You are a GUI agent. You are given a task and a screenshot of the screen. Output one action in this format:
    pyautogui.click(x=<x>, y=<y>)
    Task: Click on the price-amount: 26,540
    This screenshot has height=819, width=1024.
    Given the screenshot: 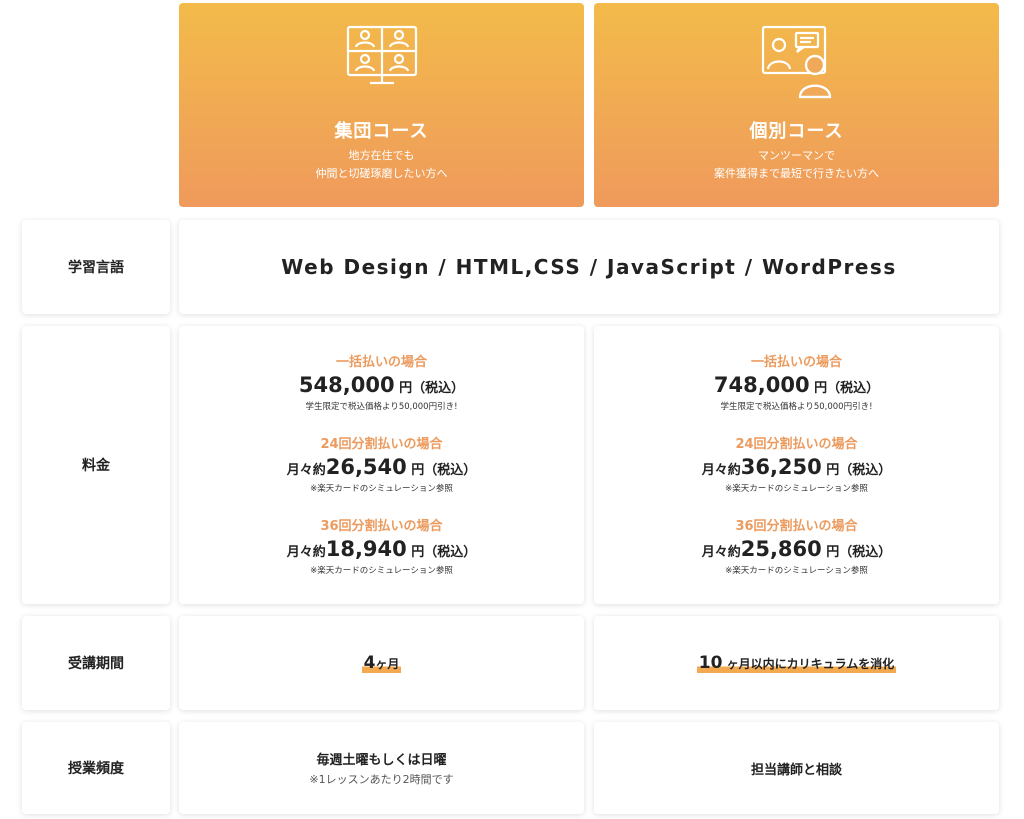 What is the action you would take?
    pyautogui.click(x=366, y=467)
    